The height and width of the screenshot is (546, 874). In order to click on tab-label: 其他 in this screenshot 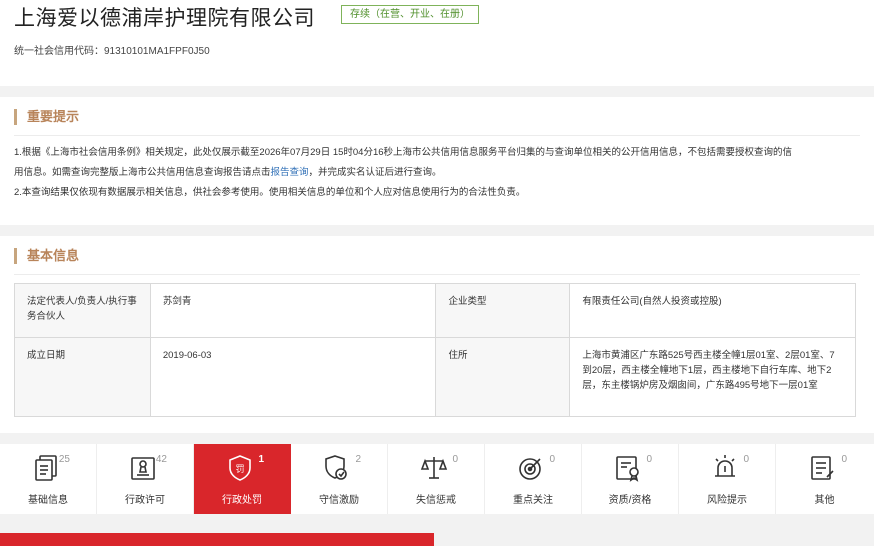, I will do `click(824, 500)`.